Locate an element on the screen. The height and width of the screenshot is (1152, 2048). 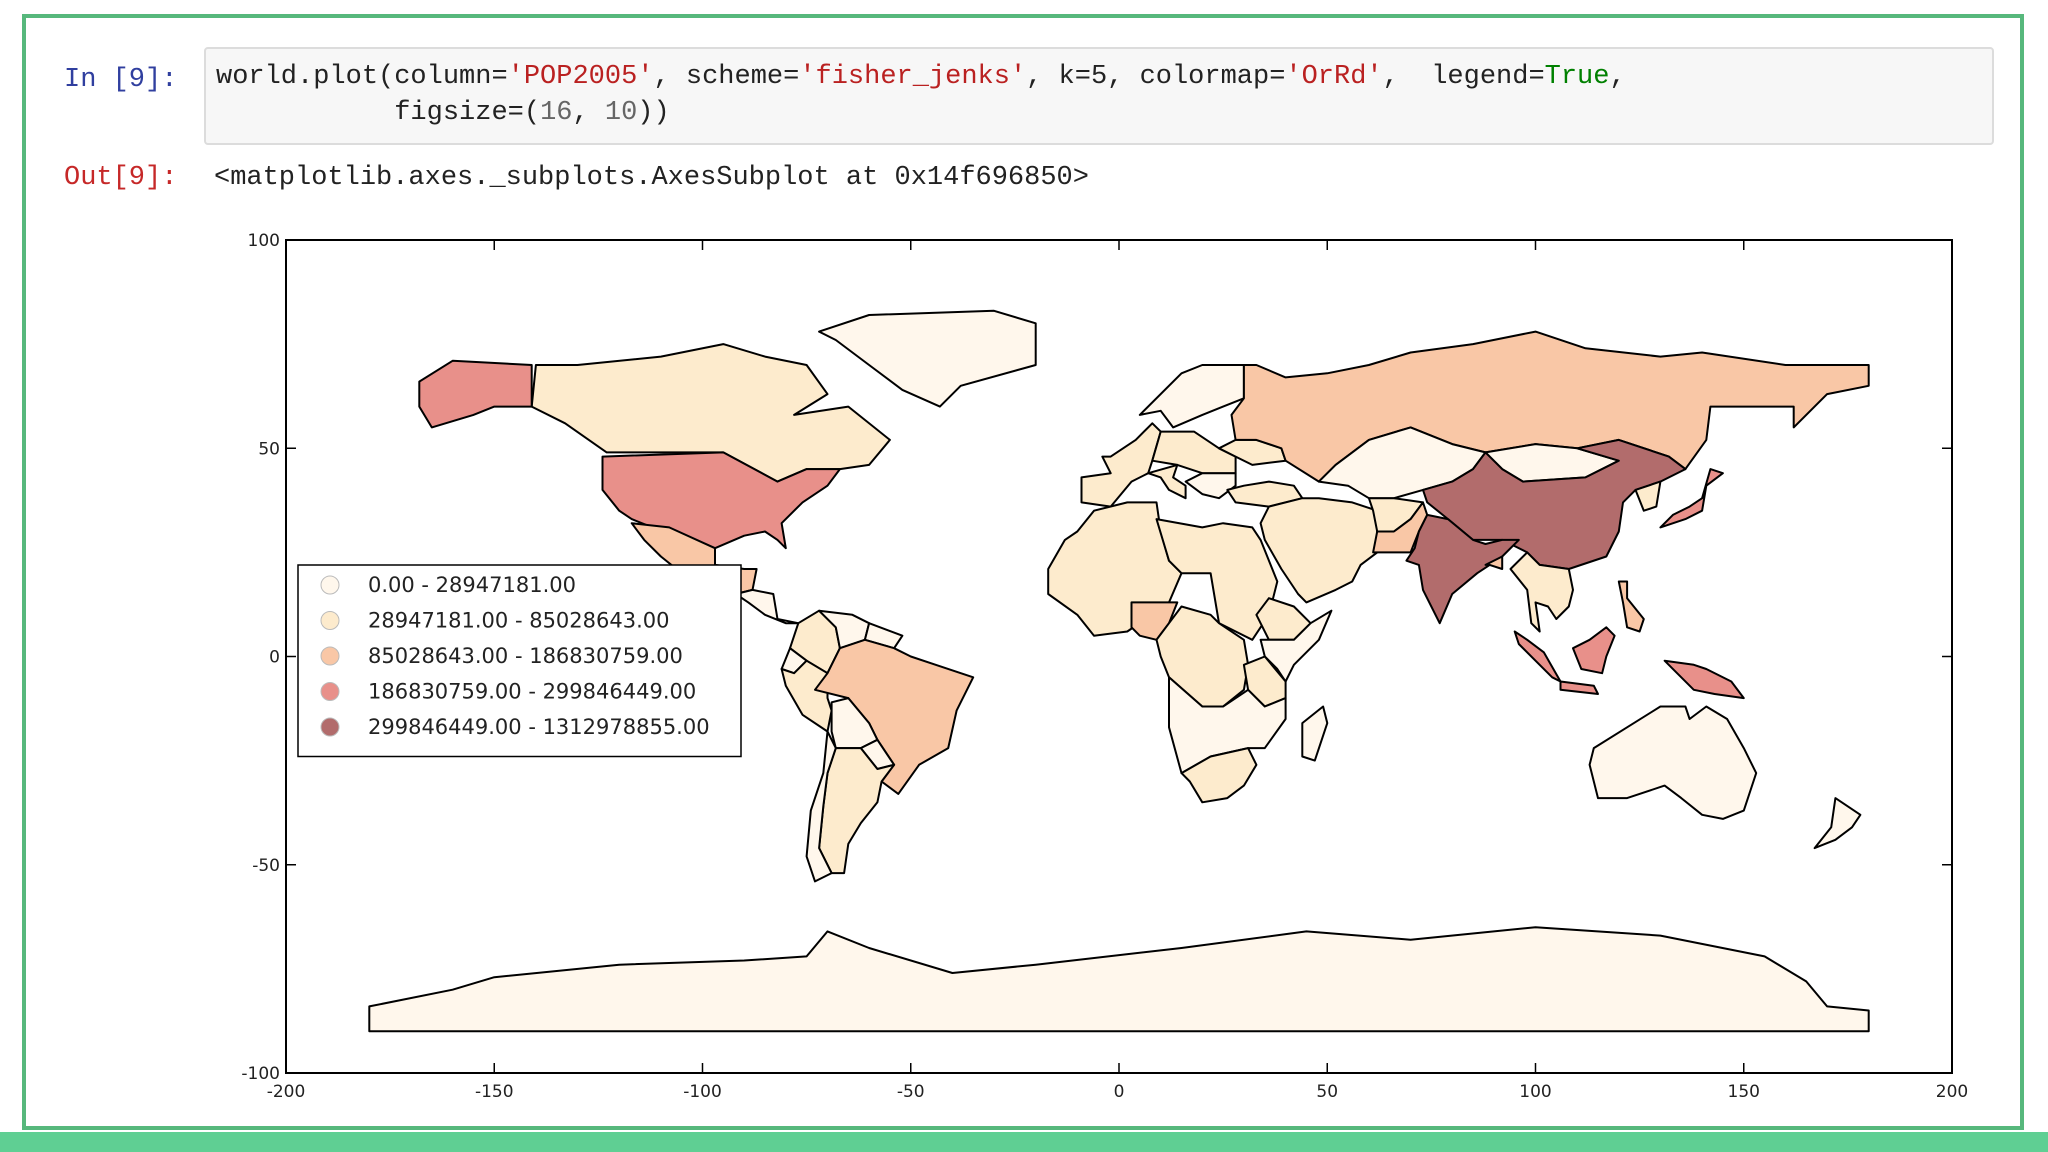
x-tick-label: 100 is located at coordinates (1535, 1092).